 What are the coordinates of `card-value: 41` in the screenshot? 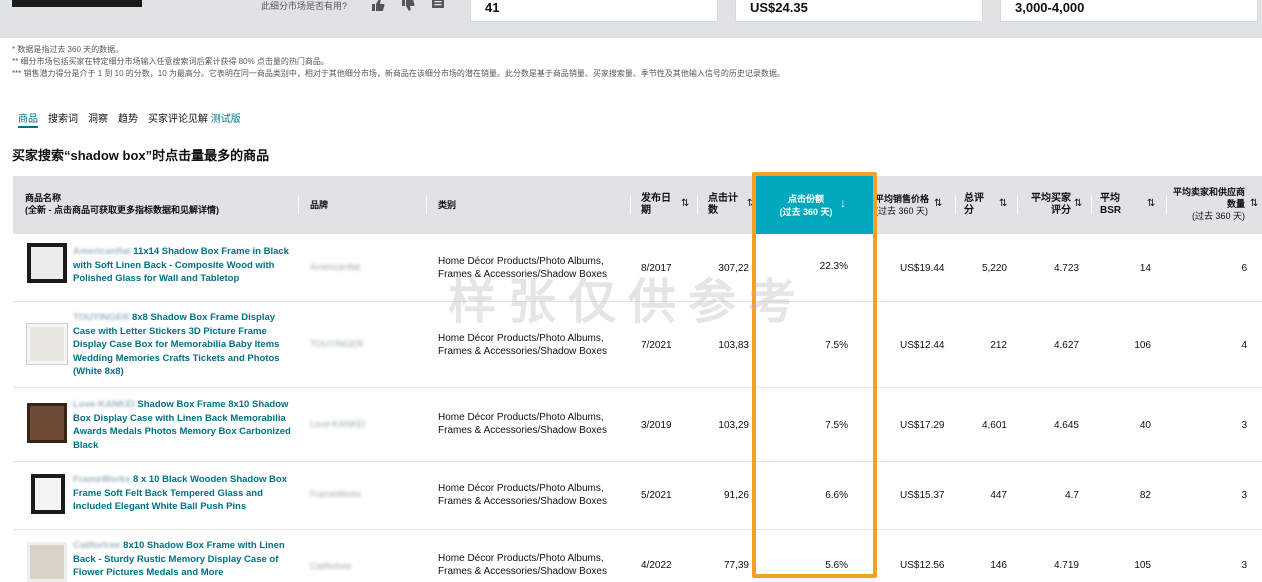 It's located at (492, 7).